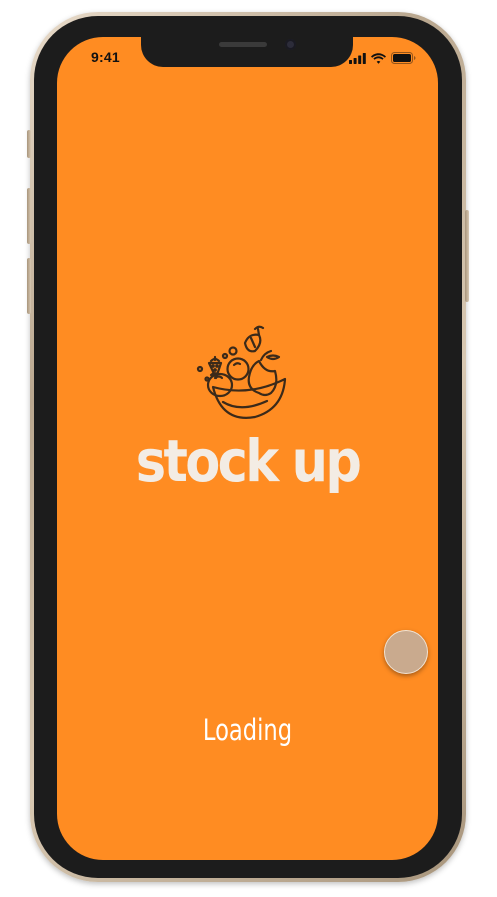 Image resolution: width=497 pixels, height=897 pixels. Describe the element at coordinates (247, 52) in the screenshot. I see `notch` at that location.